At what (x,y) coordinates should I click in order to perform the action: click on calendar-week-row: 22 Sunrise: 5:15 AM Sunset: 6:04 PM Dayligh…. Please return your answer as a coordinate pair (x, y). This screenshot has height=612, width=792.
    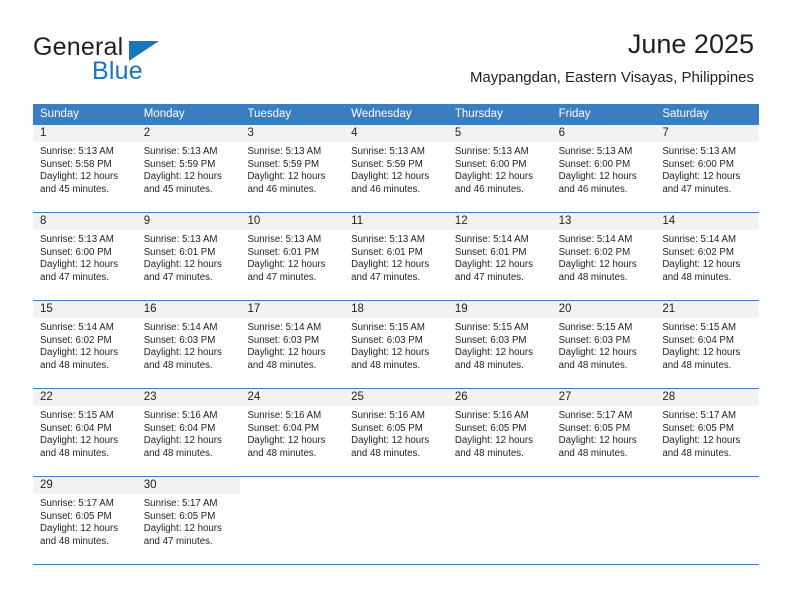
    Looking at the image, I should click on (396, 432).